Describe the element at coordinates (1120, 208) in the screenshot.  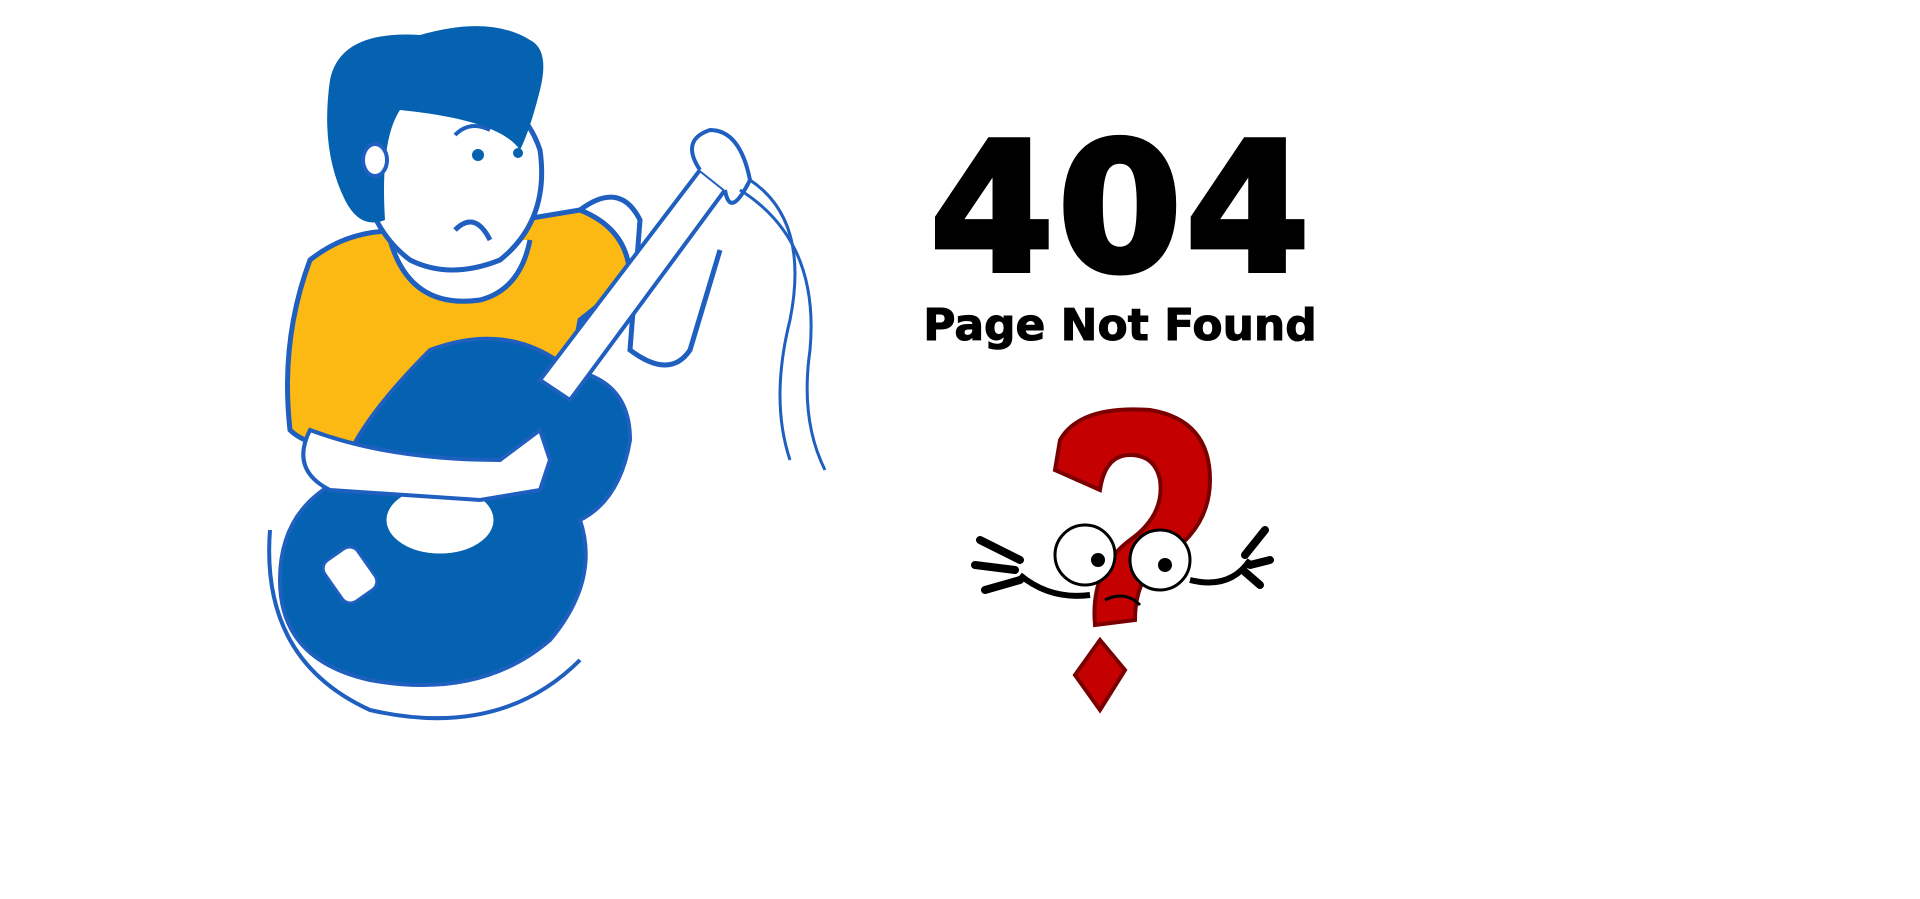
I see `error-code: 404` at that location.